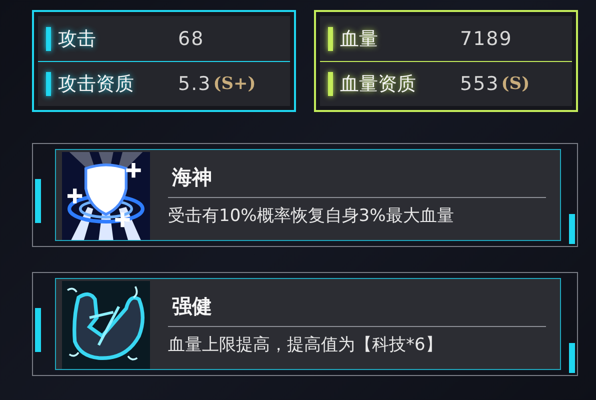  What do you see at coordinates (486, 39) in the screenshot?
I see `stat-value: 7189` at bounding box center [486, 39].